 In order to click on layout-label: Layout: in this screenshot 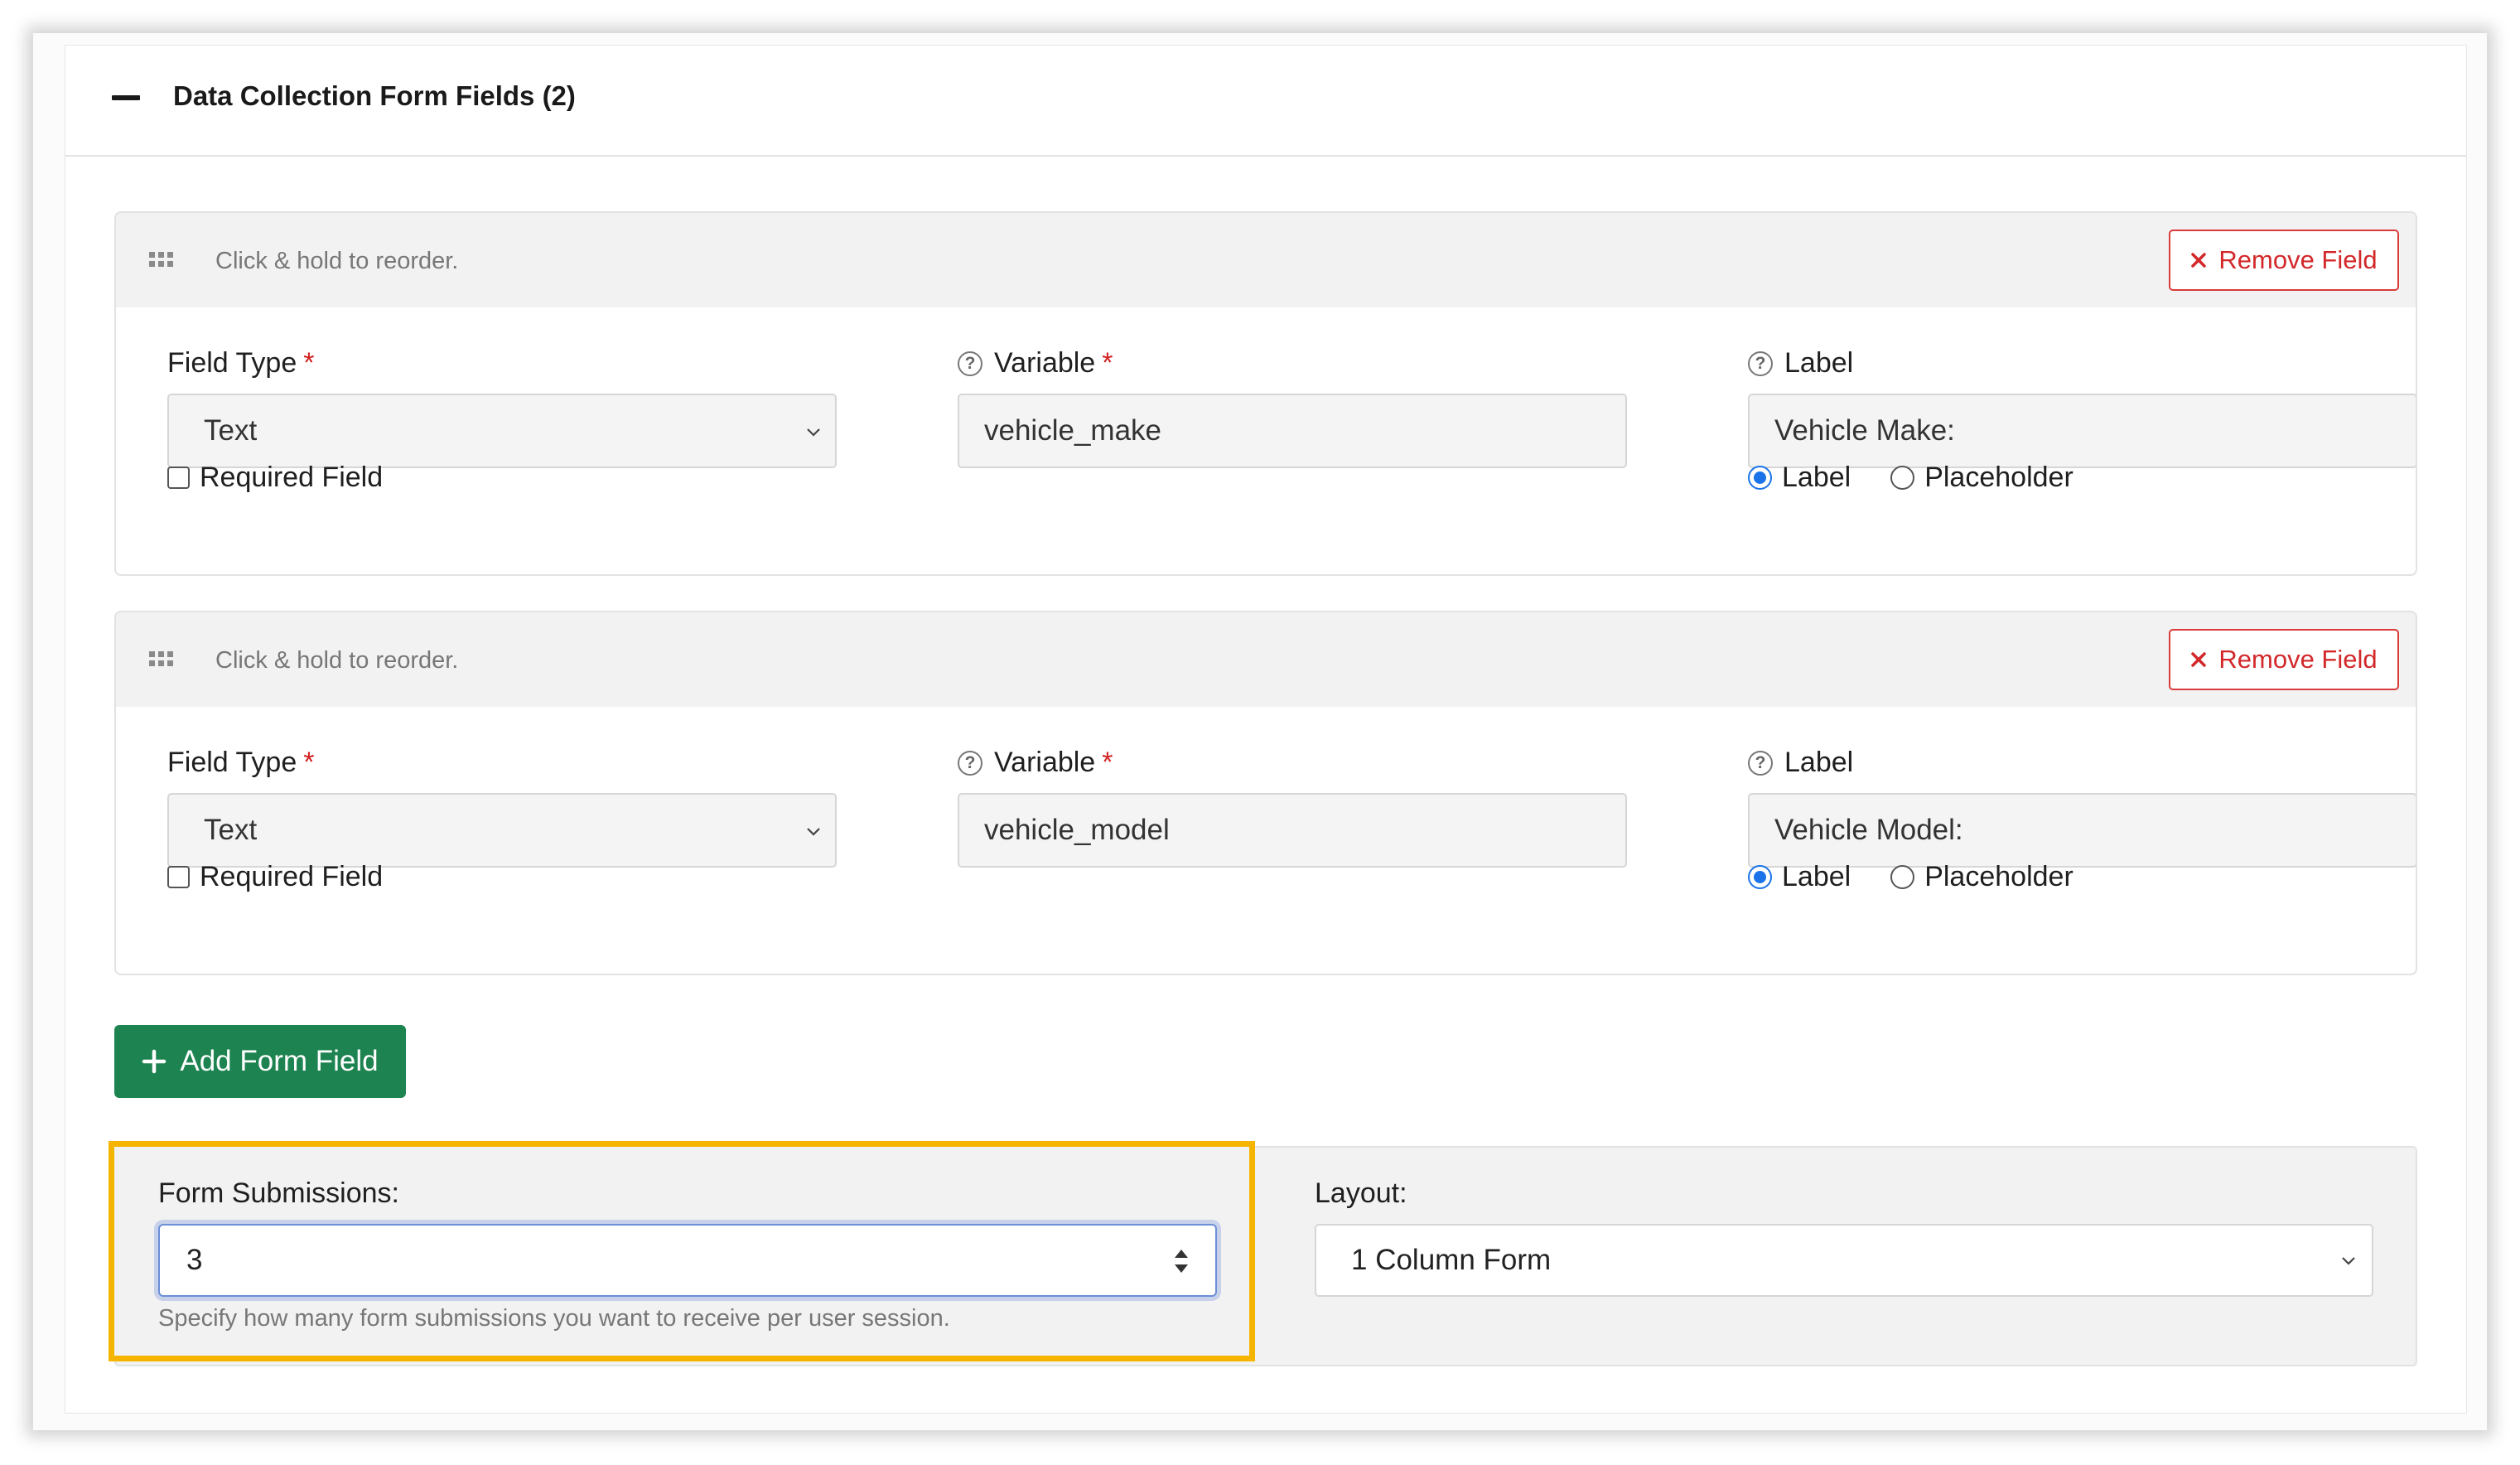, I will do `click(1361, 1193)`.